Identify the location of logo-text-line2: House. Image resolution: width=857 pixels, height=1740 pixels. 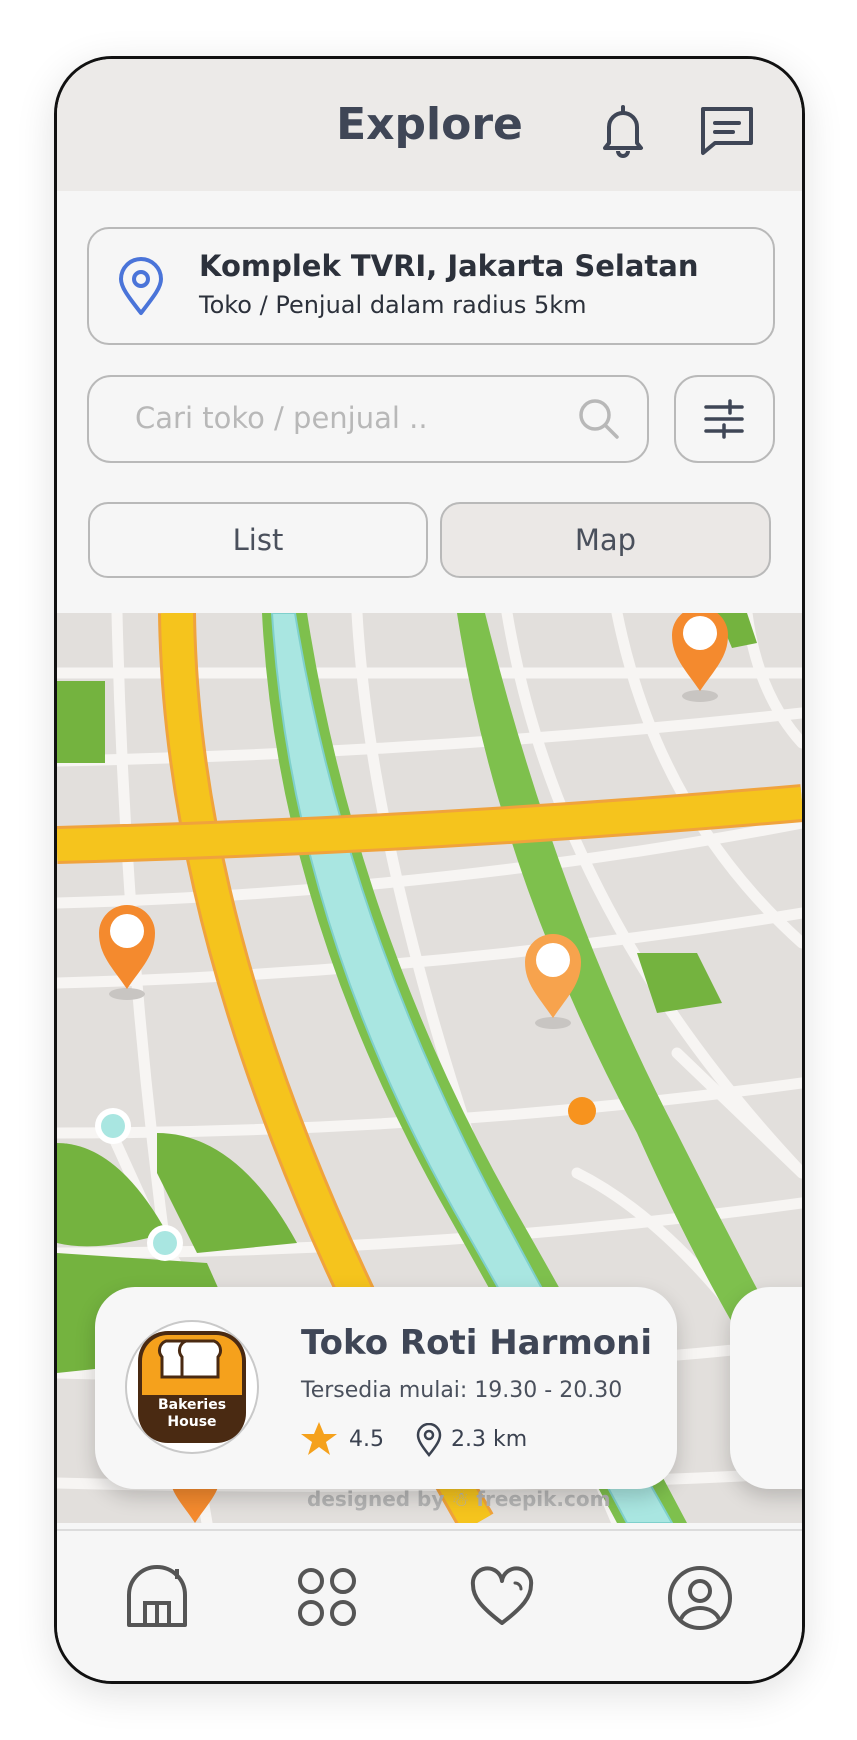
(191, 1422).